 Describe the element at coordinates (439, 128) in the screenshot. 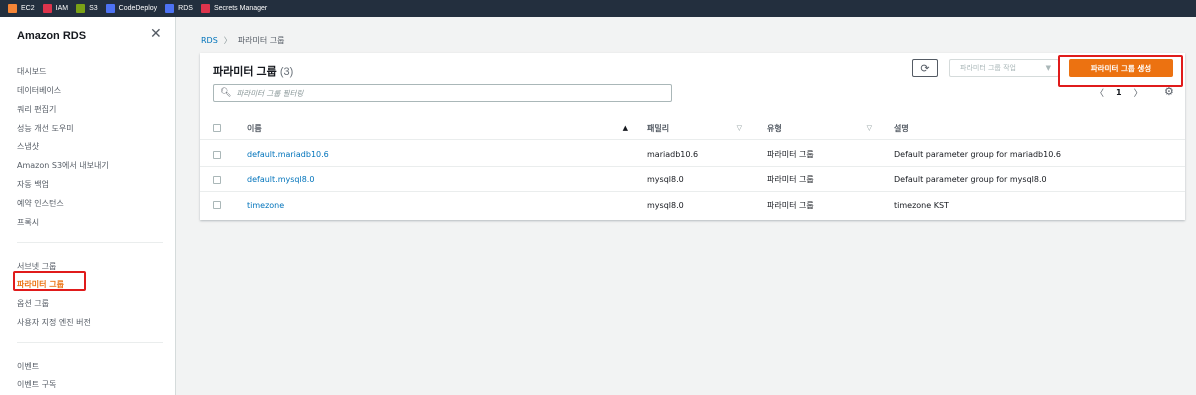

I see `column-header-name: 이름 ▲` at that location.